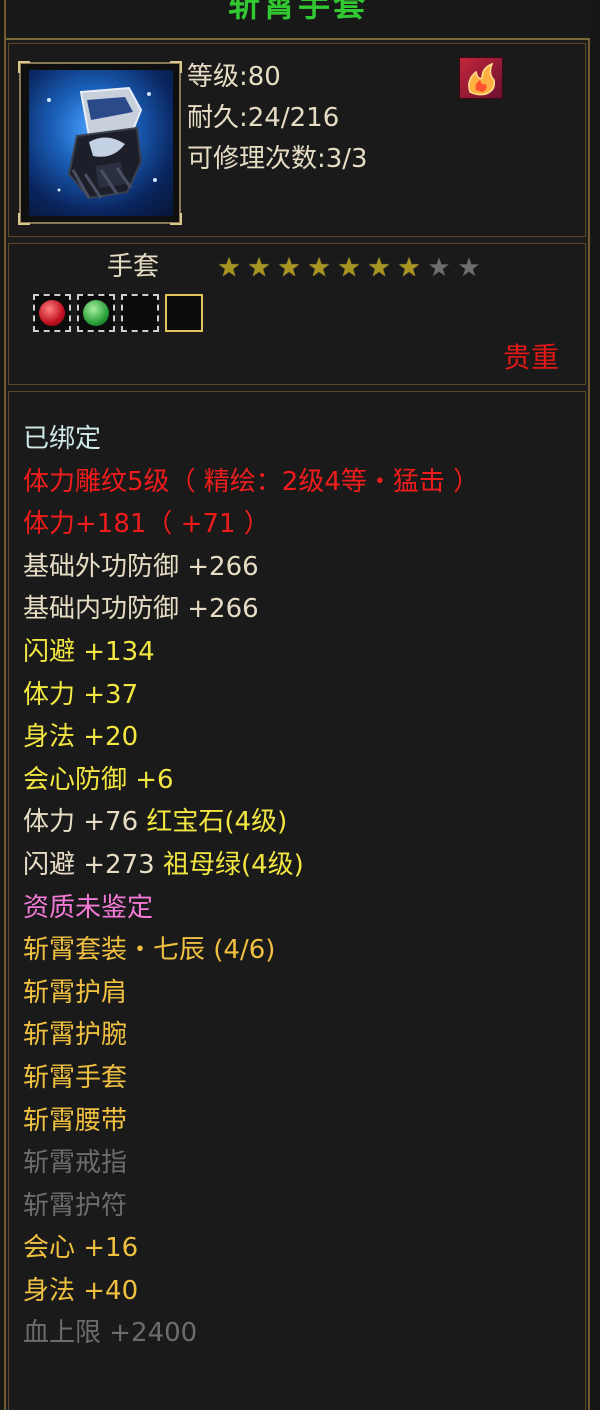 Image resolution: width=600 pixels, height=1410 pixels. I want to click on attribute-text: 斩霄护符, so click(75, 1205).